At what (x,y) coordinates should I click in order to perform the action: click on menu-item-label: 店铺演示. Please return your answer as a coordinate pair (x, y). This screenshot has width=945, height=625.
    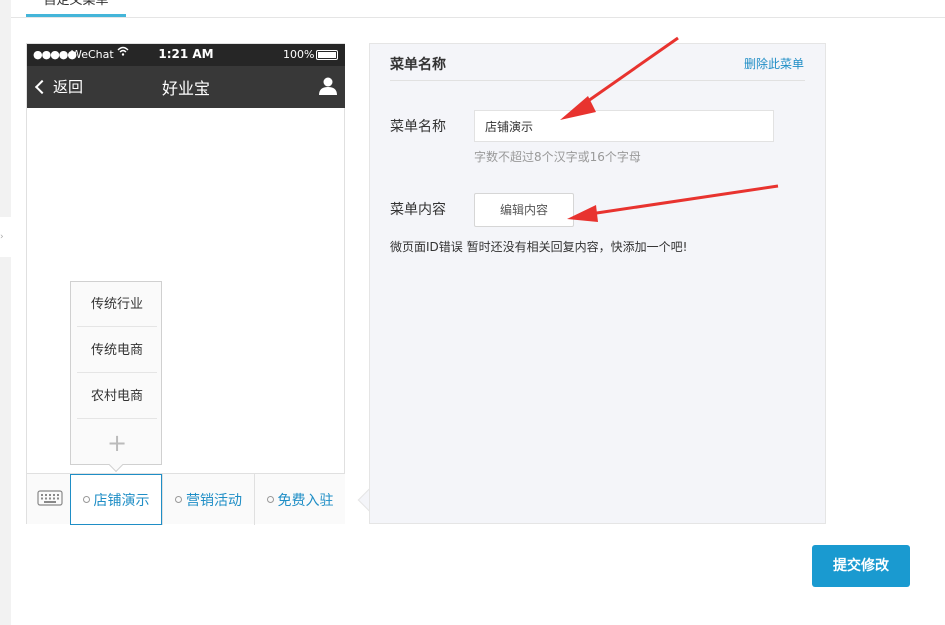
    Looking at the image, I should click on (121, 500).